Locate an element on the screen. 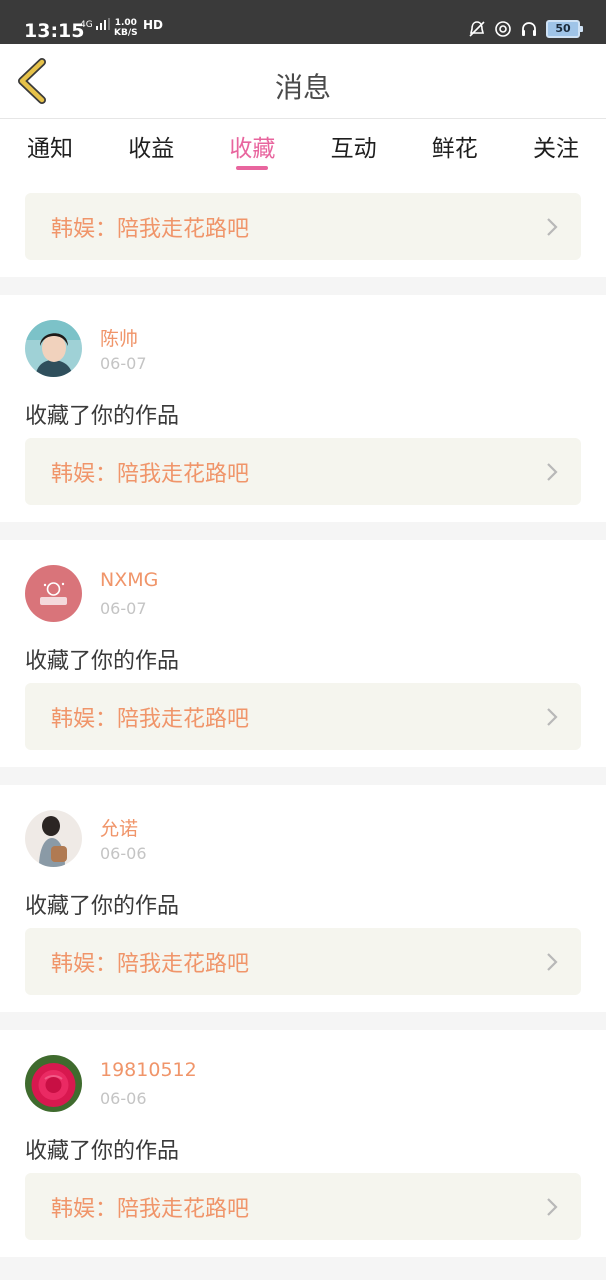  battery-icon: 50 is located at coordinates (564, 29).